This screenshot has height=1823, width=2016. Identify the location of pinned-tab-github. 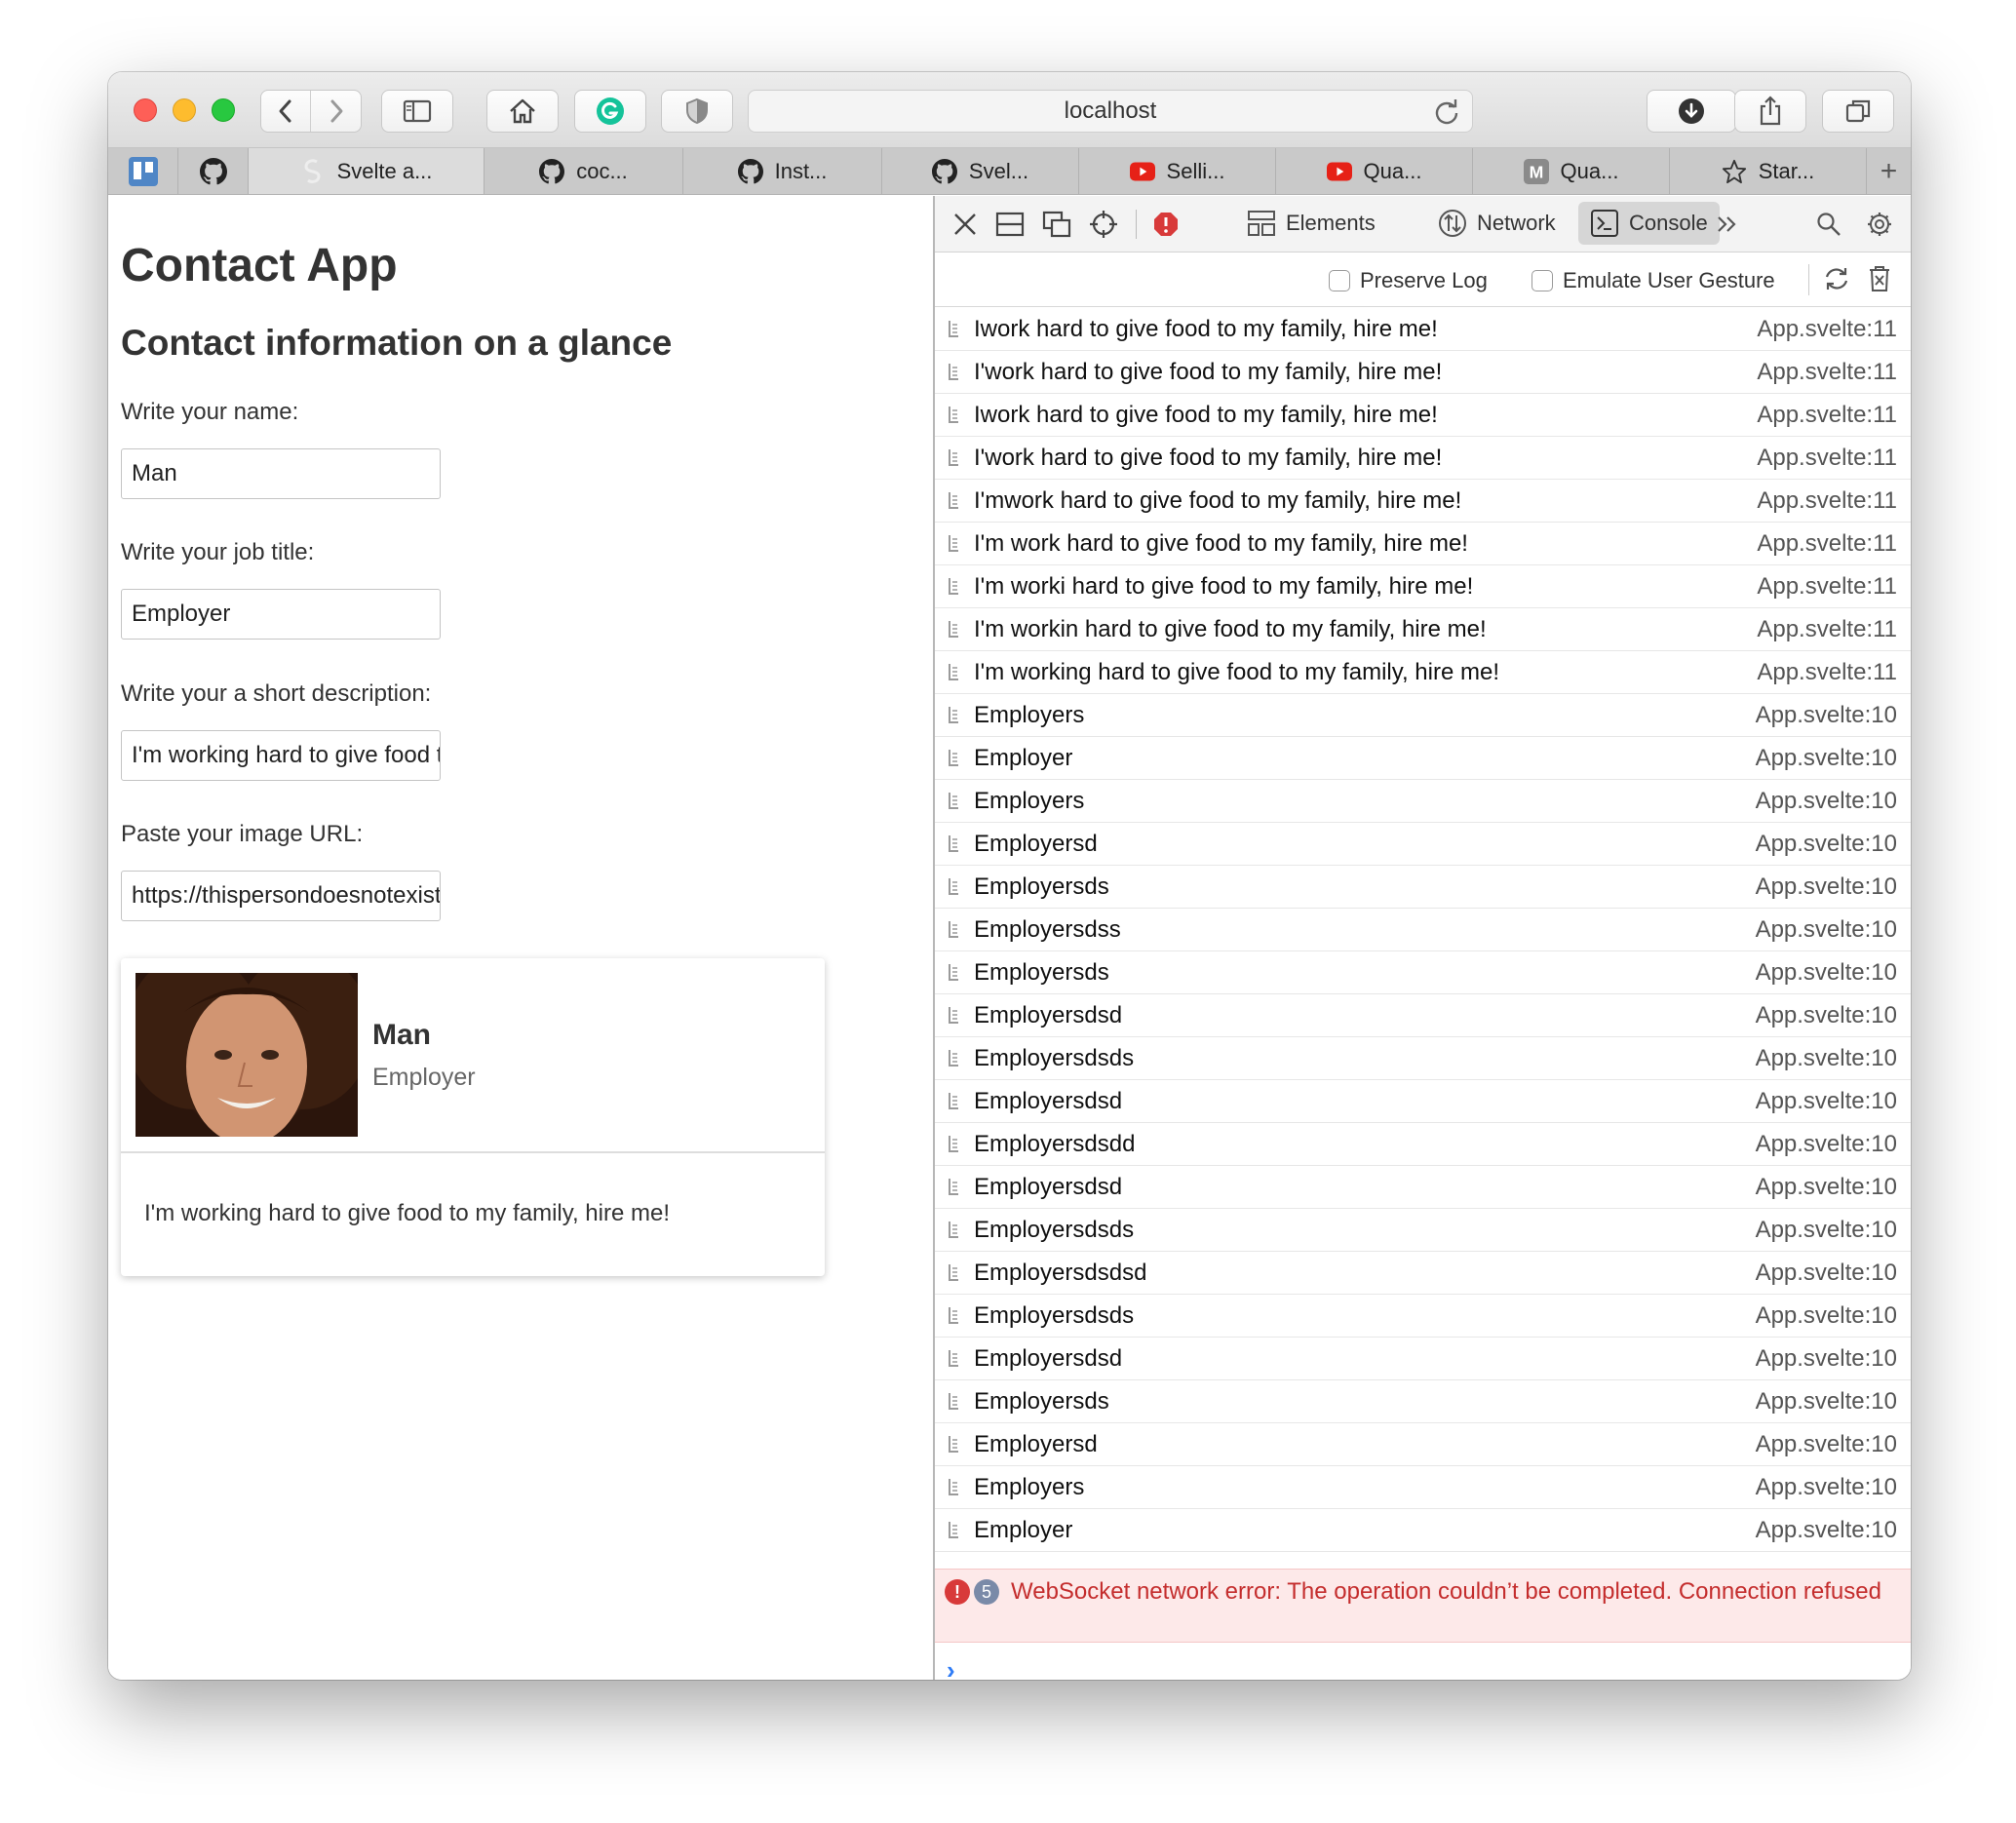
(213, 171).